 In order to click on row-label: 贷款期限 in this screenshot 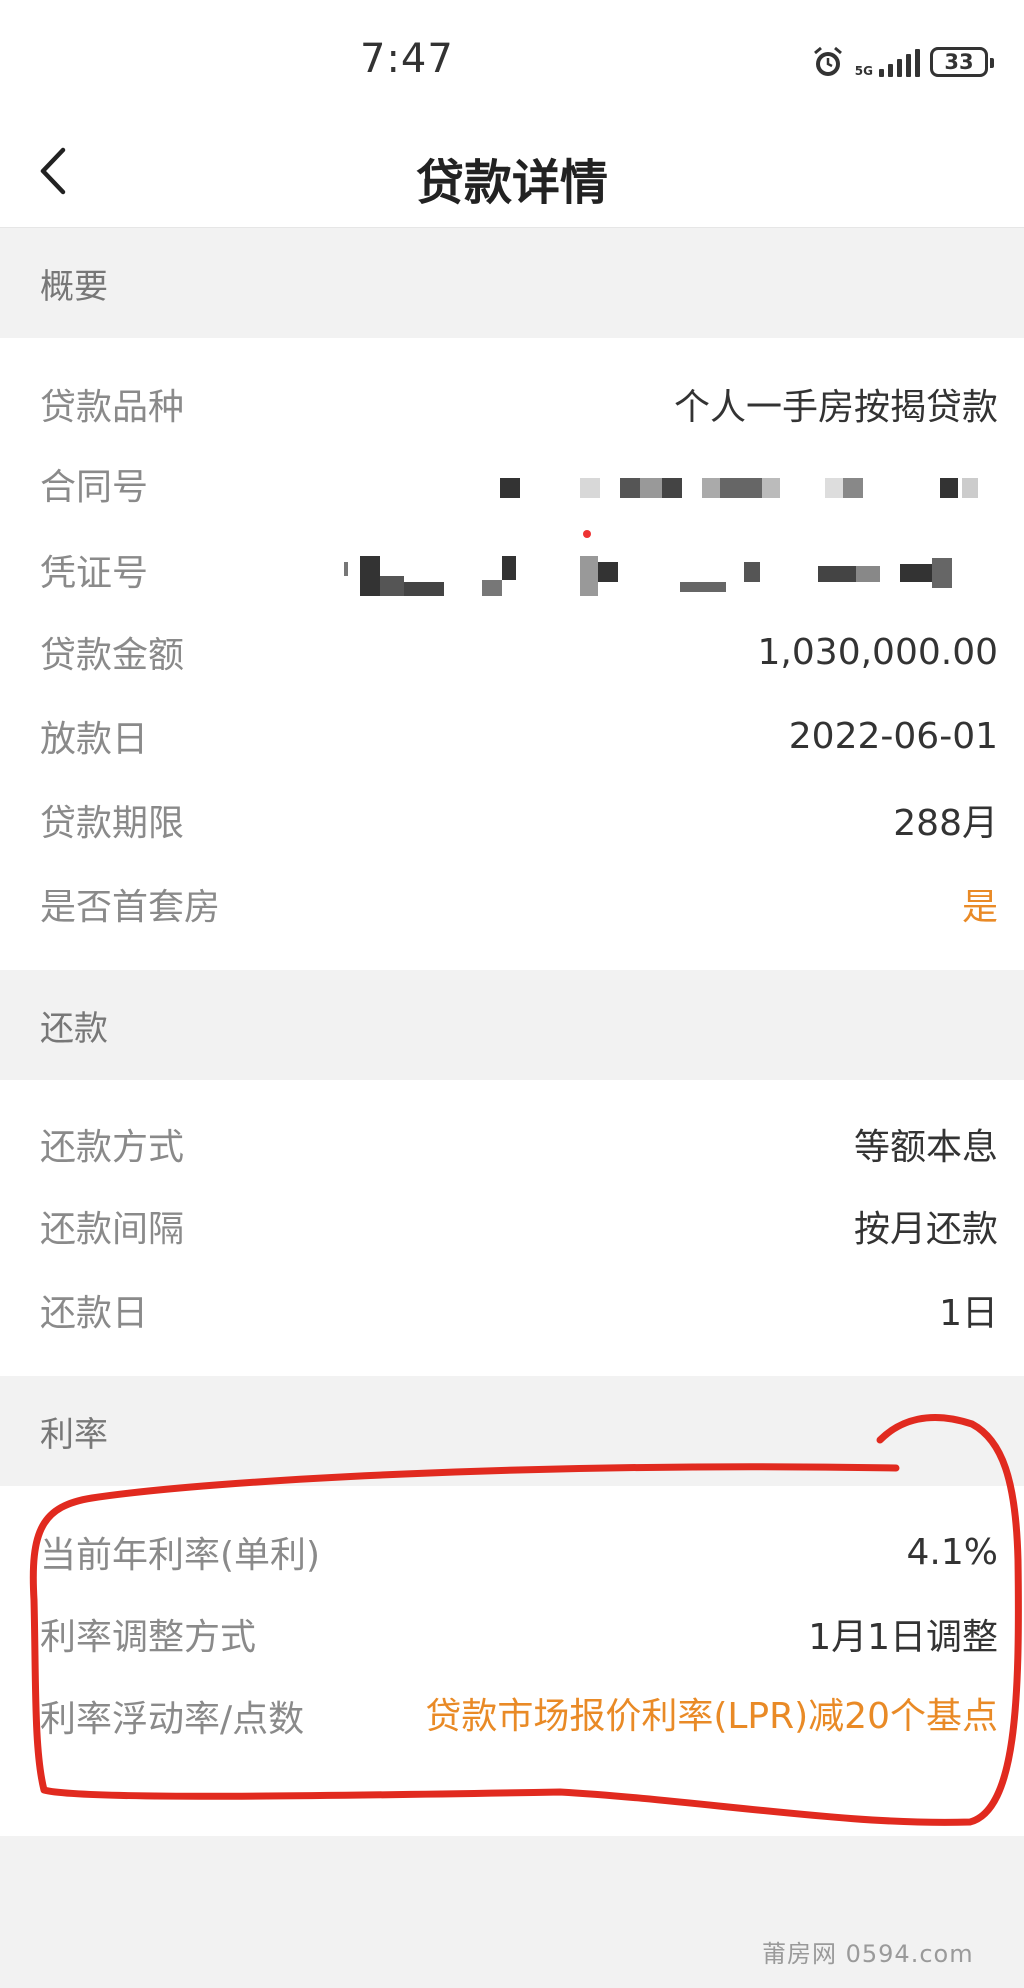, I will do `click(112, 823)`.